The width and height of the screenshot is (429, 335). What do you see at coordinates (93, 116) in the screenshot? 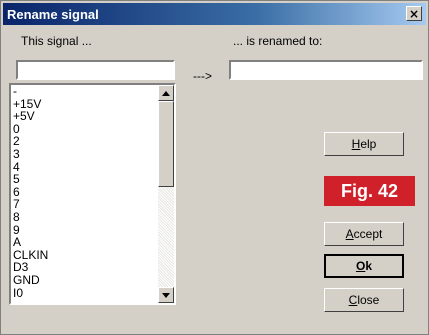
I see `signal-list-item: +5V` at bounding box center [93, 116].